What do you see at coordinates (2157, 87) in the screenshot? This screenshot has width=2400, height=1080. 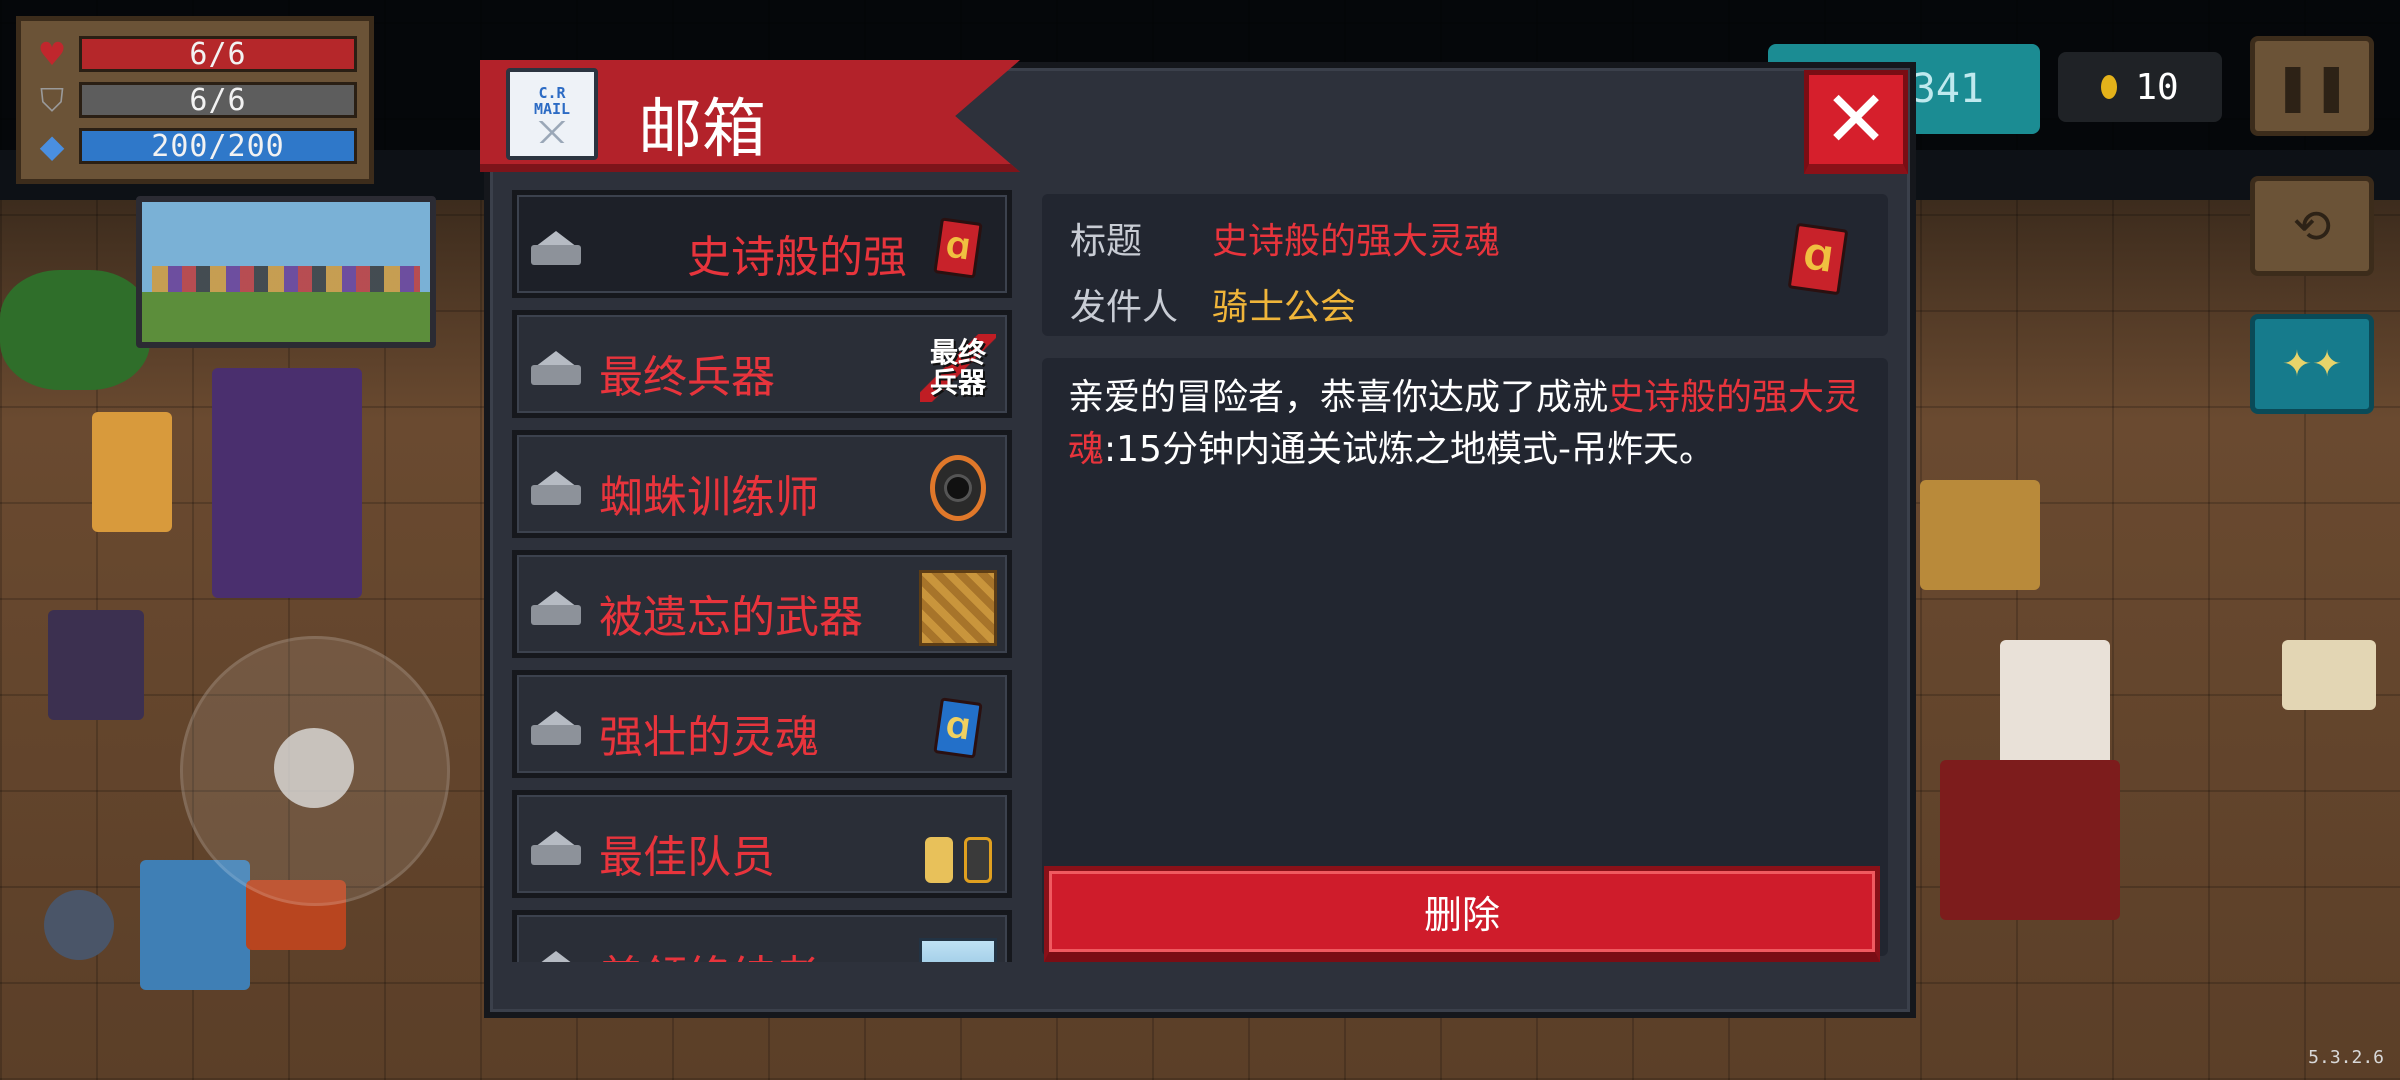 I see `coin-count: 10` at bounding box center [2157, 87].